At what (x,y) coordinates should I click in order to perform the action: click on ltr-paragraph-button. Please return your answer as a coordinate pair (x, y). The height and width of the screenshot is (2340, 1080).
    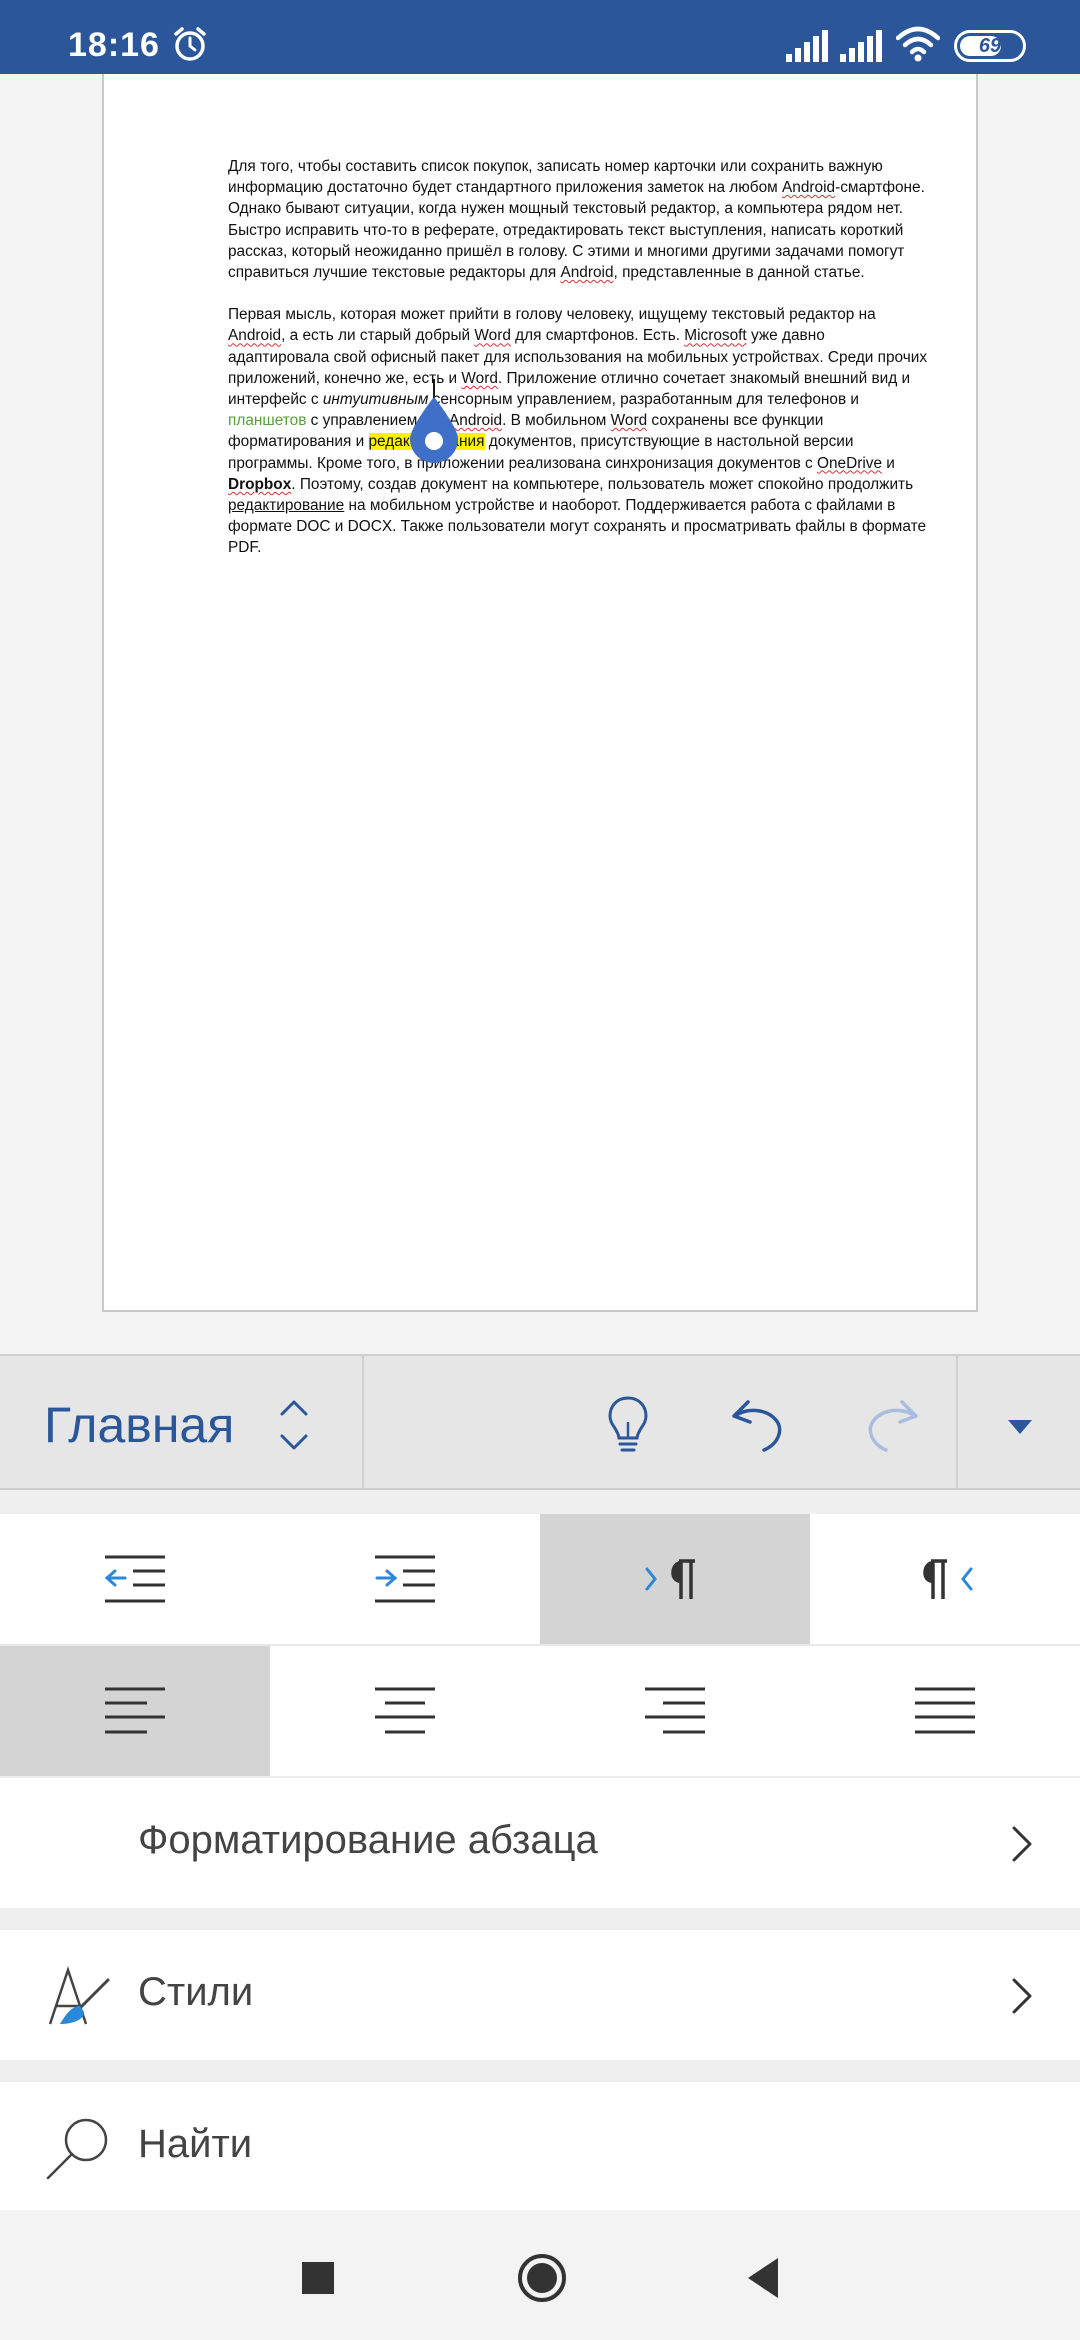
    Looking at the image, I should click on (675, 1579).